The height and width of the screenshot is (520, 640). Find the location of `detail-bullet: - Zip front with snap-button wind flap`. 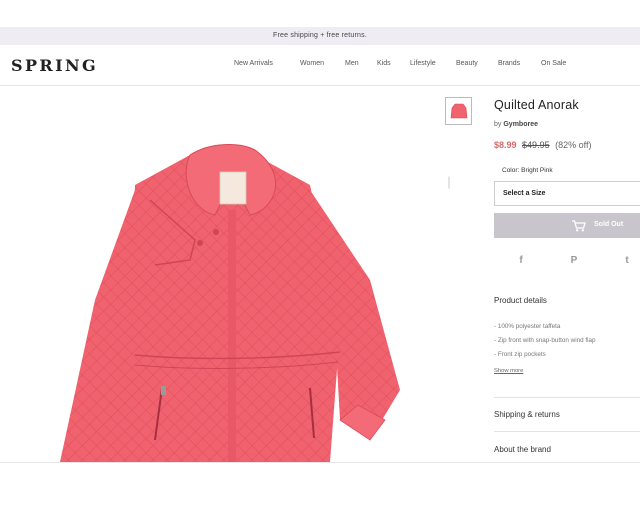

detail-bullet: - Zip front with snap-button wind flap is located at coordinates (545, 340).